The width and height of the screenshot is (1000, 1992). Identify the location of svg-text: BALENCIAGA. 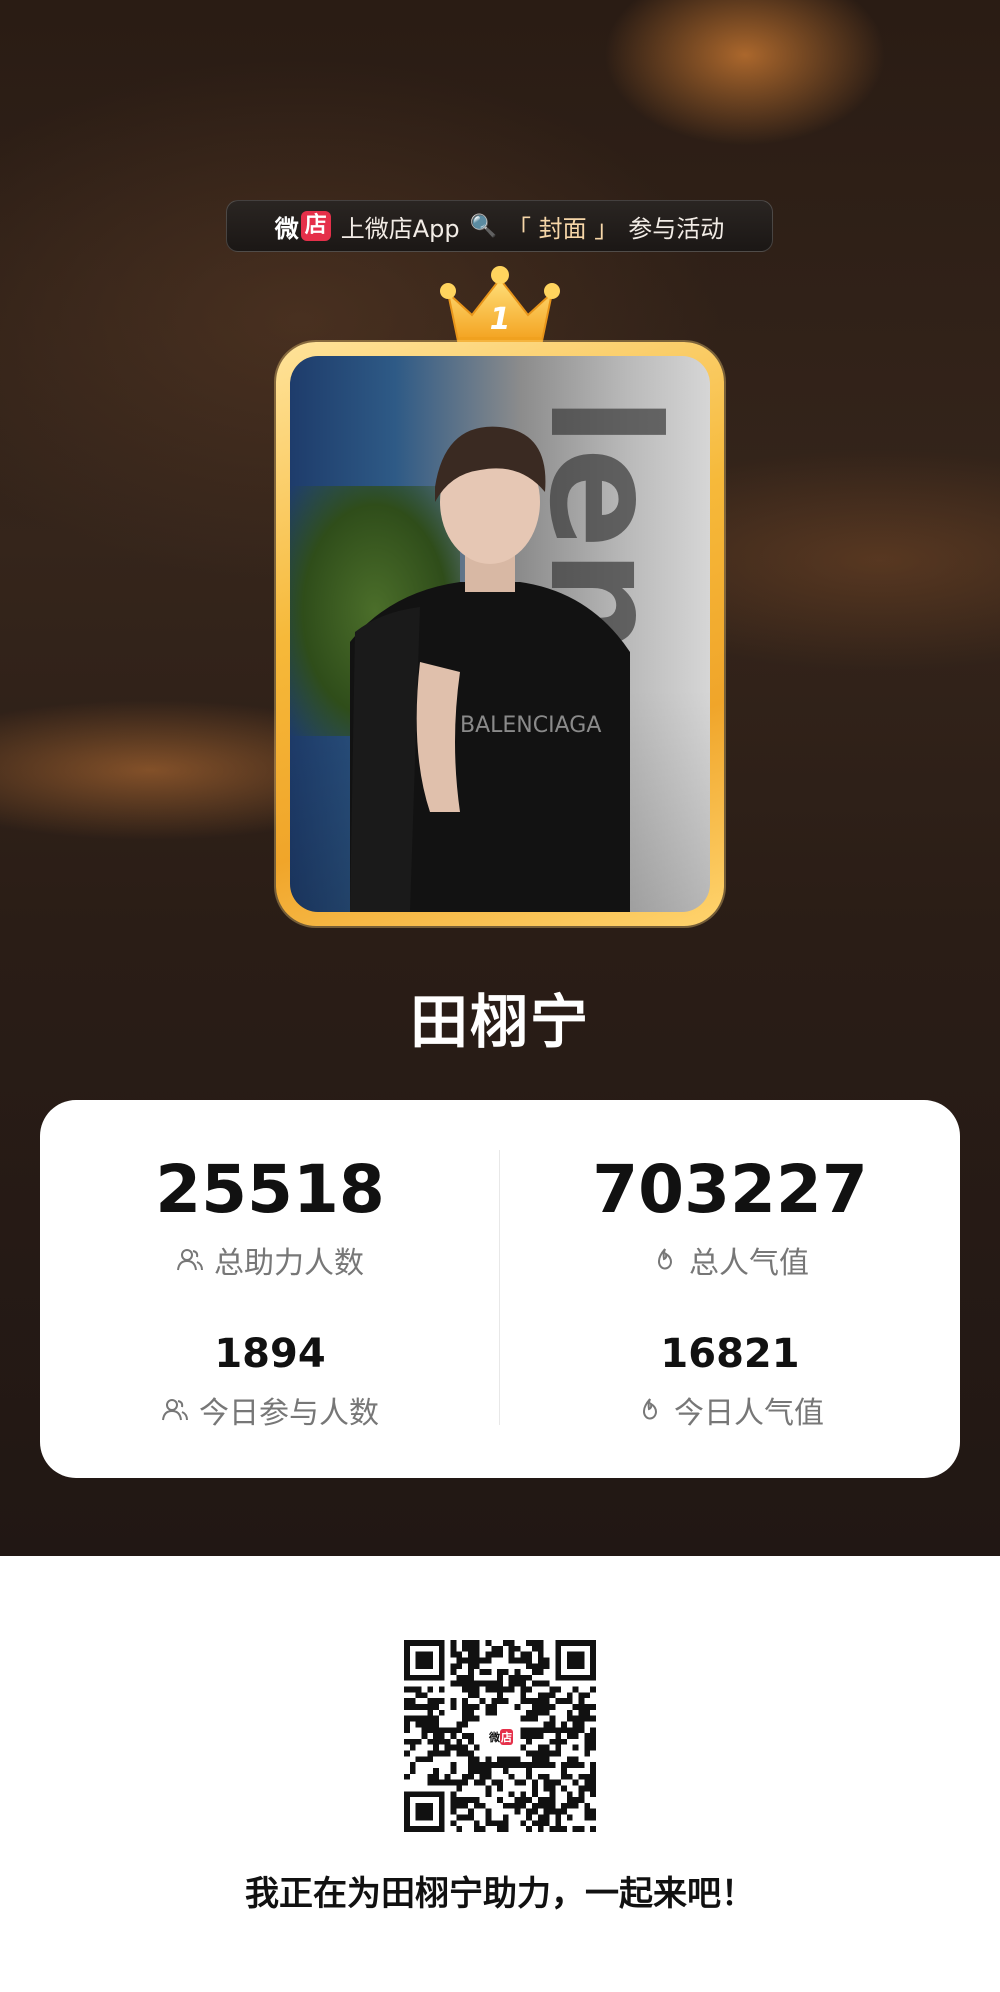
(530, 725).